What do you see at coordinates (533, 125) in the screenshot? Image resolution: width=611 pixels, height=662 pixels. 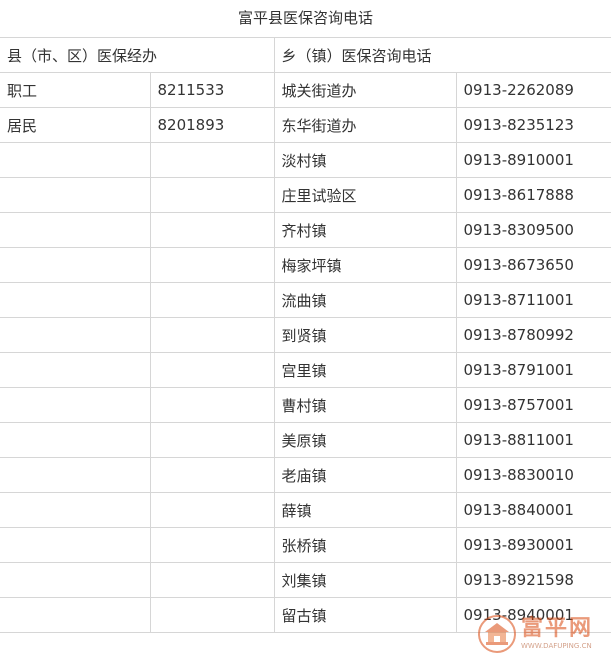 I see `township-phone-cell: 0913-8235123` at bounding box center [533, 125].